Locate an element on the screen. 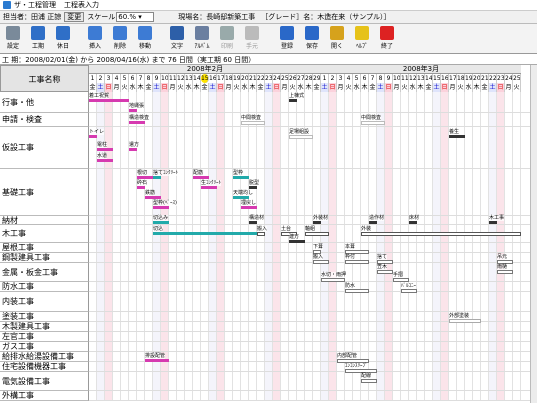 The width and height of the screenshot is (537, 403). task-category-label: 木工事 is located at coordinates (44, 234).